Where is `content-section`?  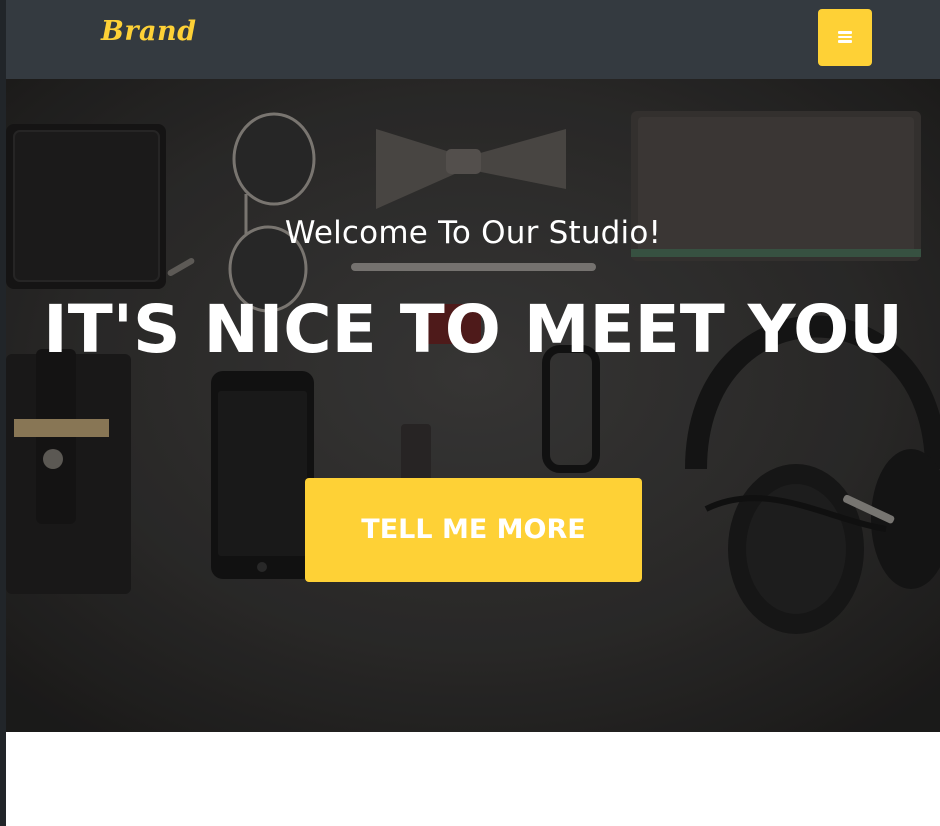
content-section is located at coordinates (473, 779).